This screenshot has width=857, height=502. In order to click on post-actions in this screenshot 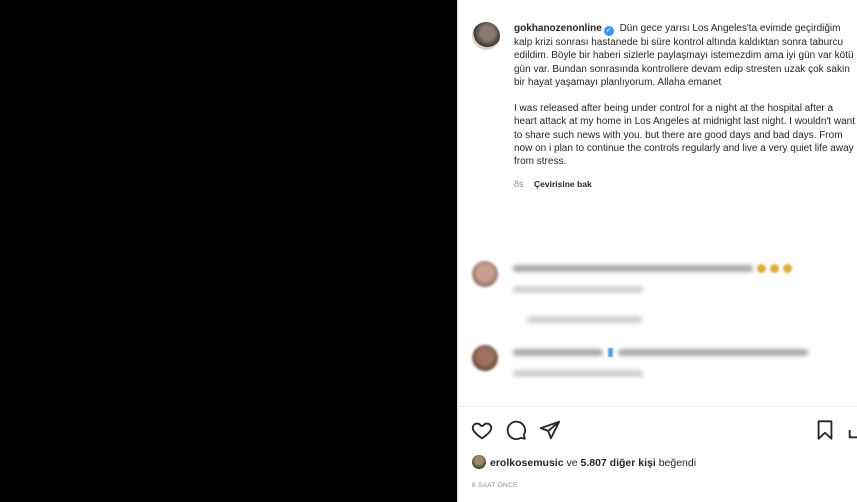, I will do `click(657, 428)`.